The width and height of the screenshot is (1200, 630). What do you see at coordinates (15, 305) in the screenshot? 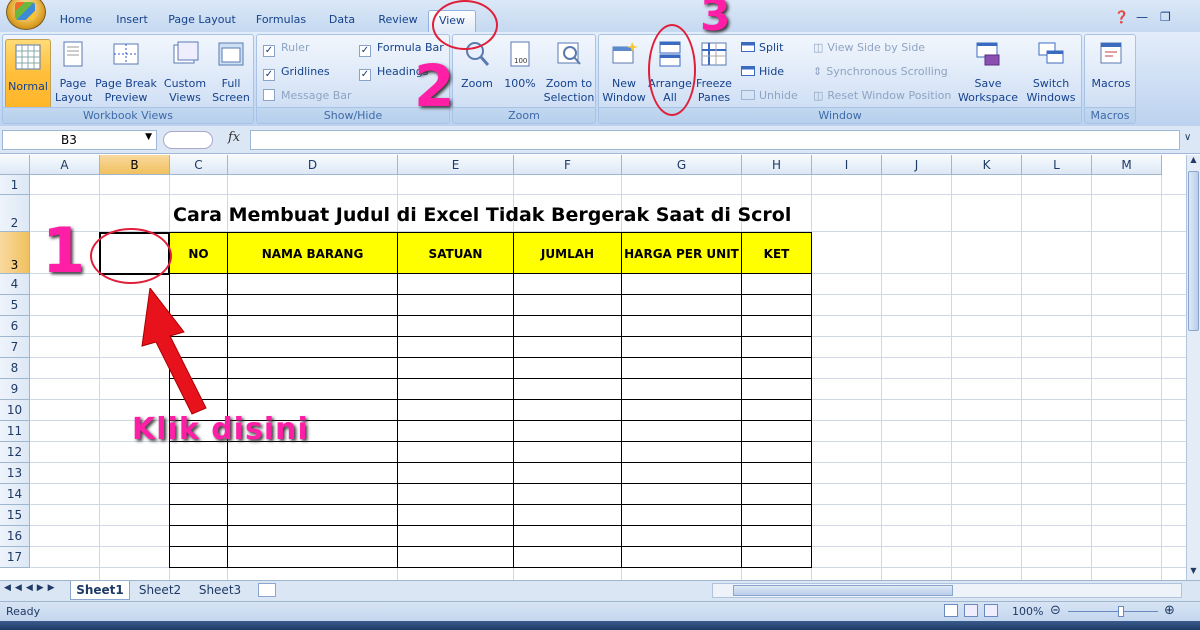
I see `row-header-5: 5` at bounding box center [15, 305].